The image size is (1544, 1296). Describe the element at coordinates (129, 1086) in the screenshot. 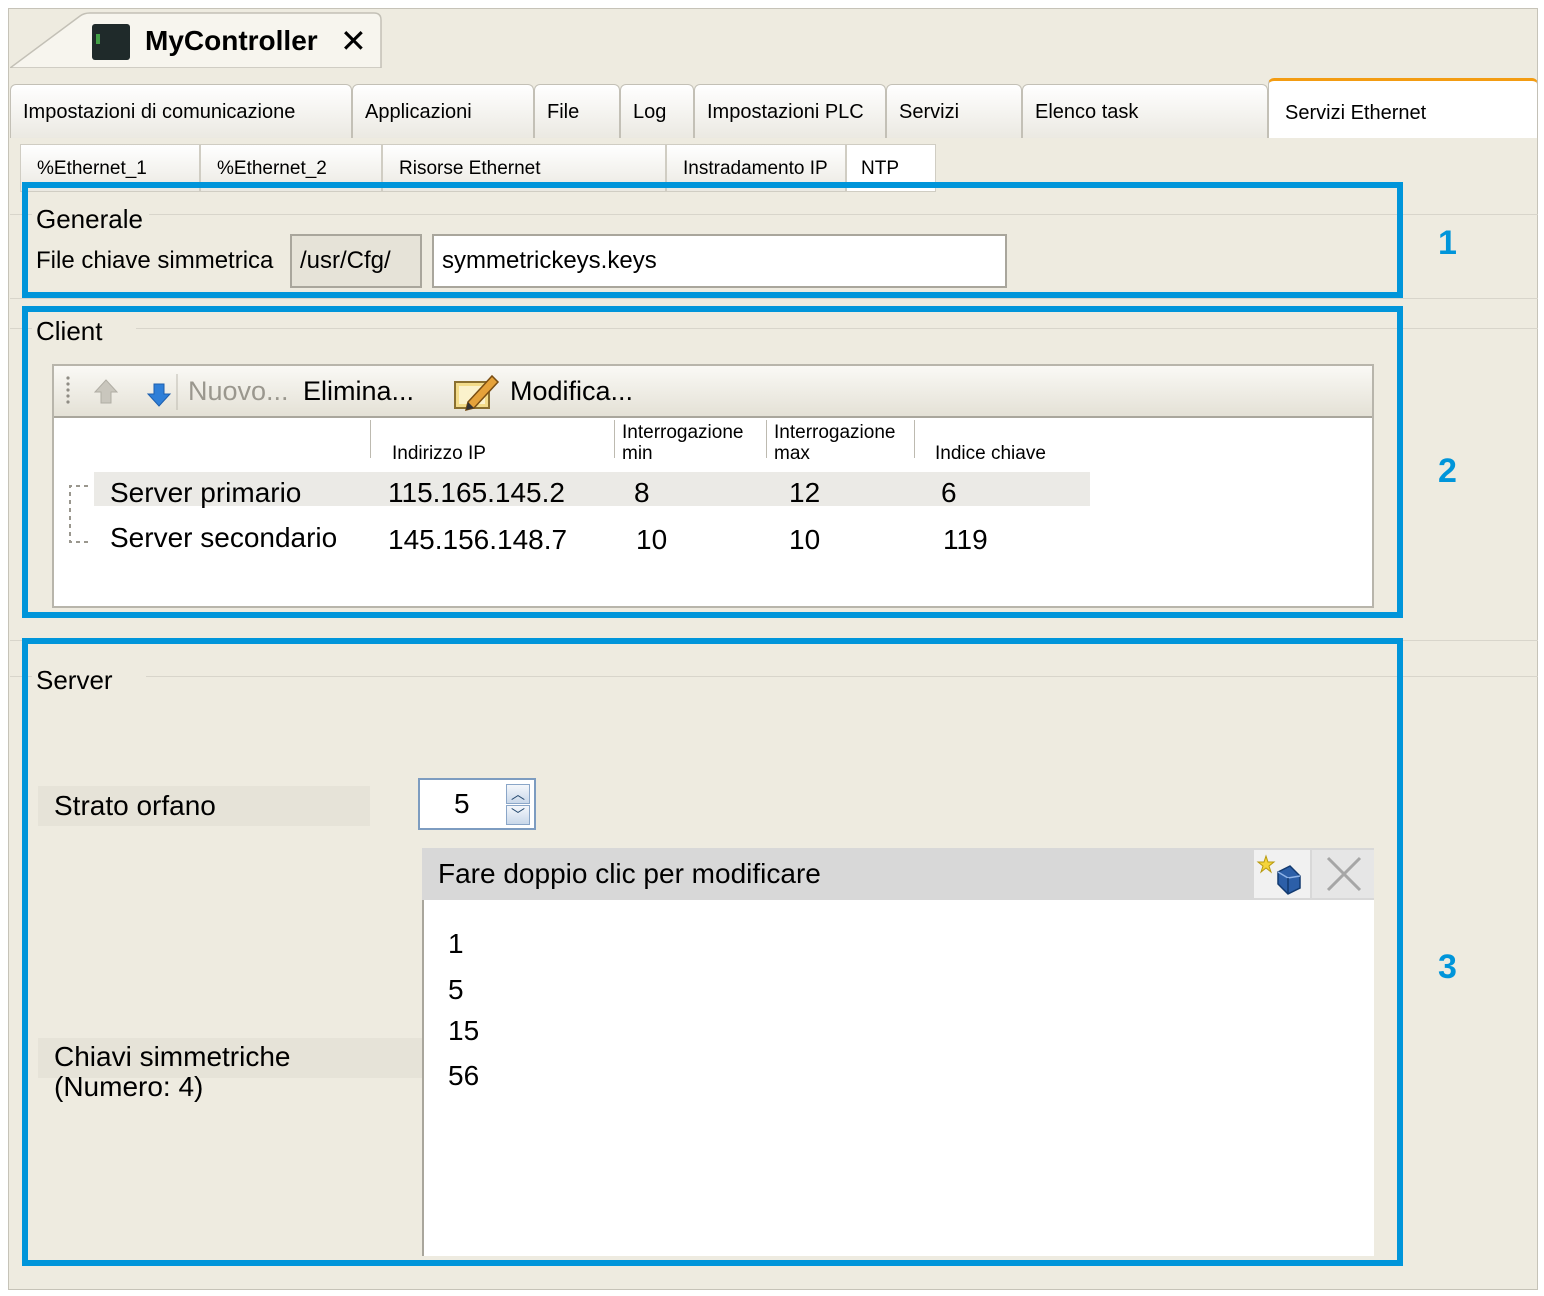

I see `symmetric-keys-label-line2: (Numero: 4)` at that location.